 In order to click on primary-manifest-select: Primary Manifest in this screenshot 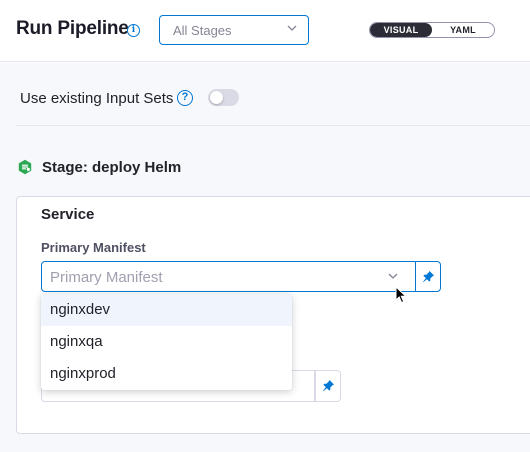, I will do `click(228, 276)`.